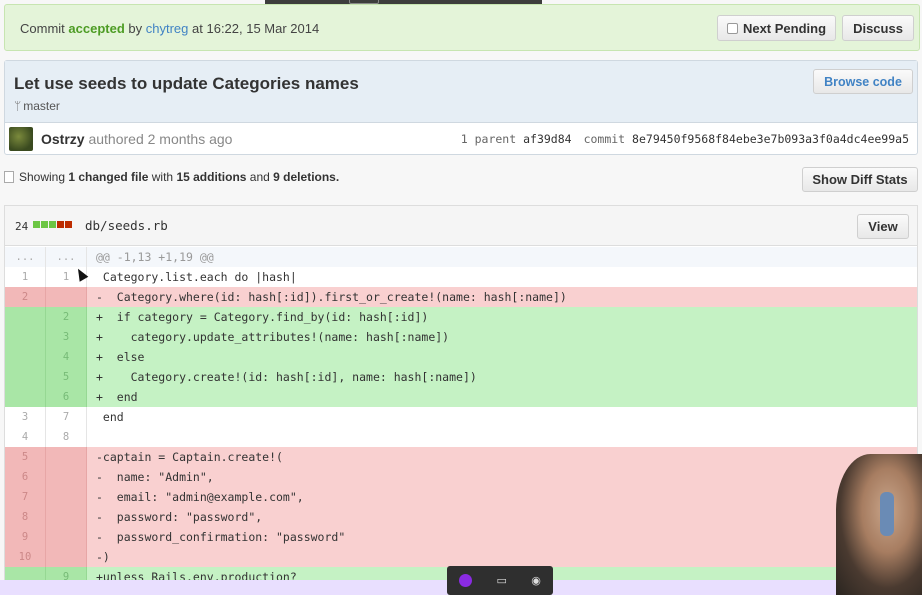 This screenshot has height=595, width=922. I want to click on authored-text: authored 2 months ago, so click(160, 139).